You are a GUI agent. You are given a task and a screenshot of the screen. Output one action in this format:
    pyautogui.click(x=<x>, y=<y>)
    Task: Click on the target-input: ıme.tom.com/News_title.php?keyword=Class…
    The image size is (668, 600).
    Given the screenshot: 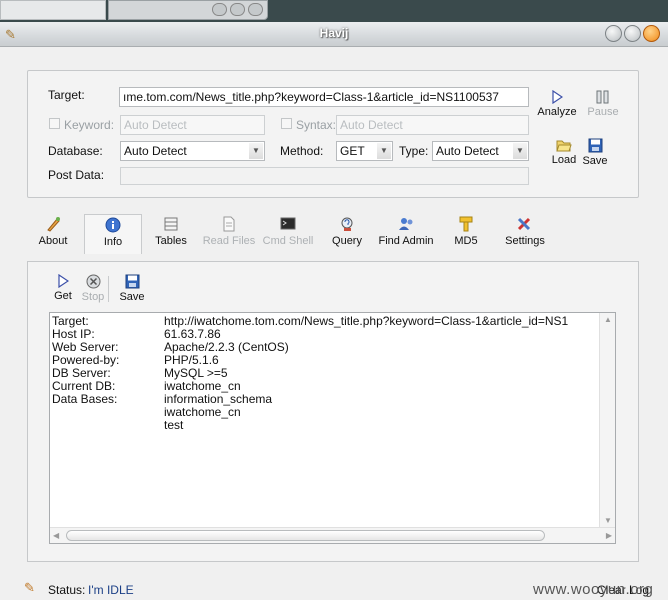 What is the action you would take?
    pyautogui.click(x=324, y=97)
    